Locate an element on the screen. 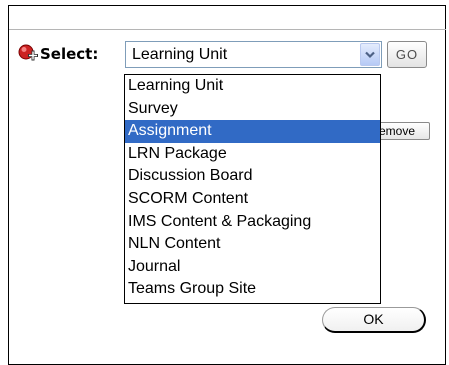 This screenshot has height=365, width=449. dropdown-arrow-button is located at coordinates (370, 54).